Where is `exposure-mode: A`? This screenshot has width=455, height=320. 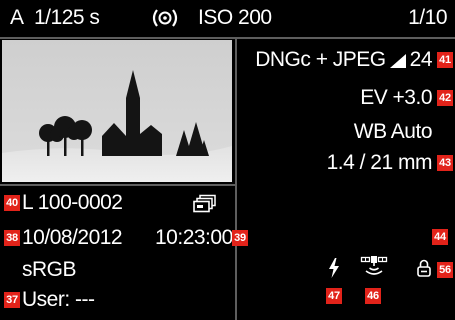
exposure-mode: A is located at coordinates (17, 17).